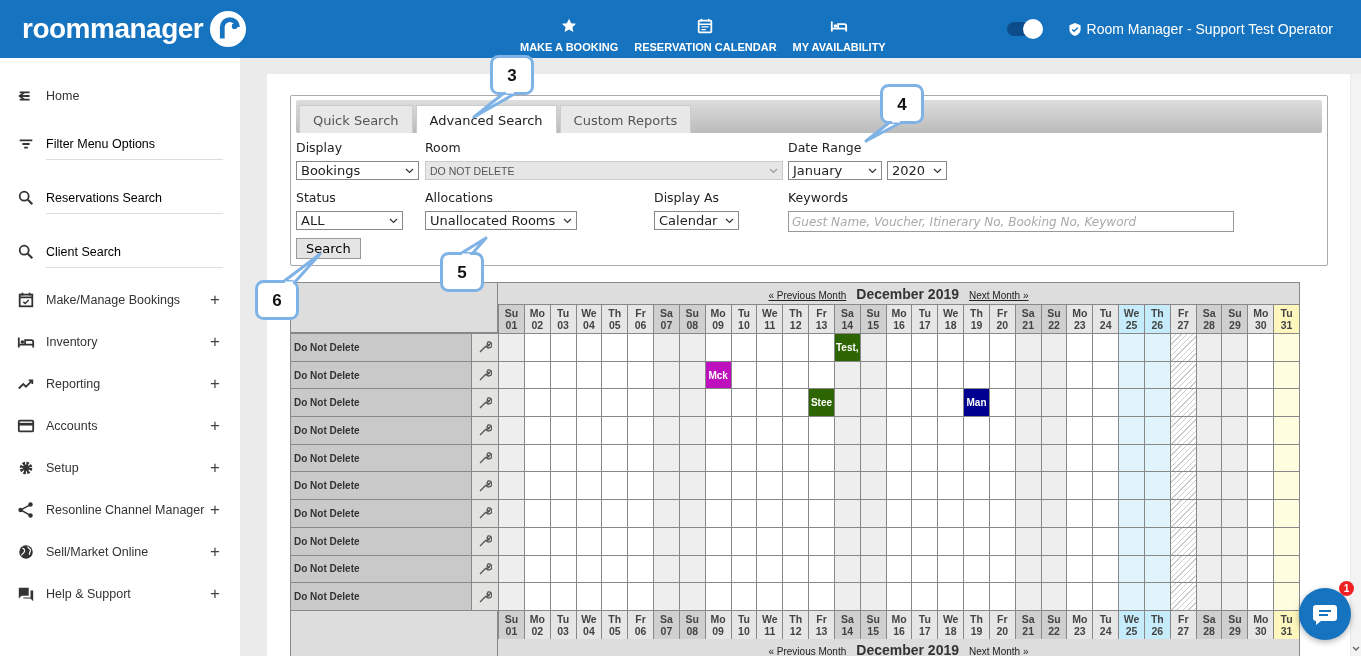 The height and width of the screenshot is (656, 1361). I want to click on keywords-field: Guest Name, Voucher, Itinerary No, Booking No, Keyword, so click(1011, 221).